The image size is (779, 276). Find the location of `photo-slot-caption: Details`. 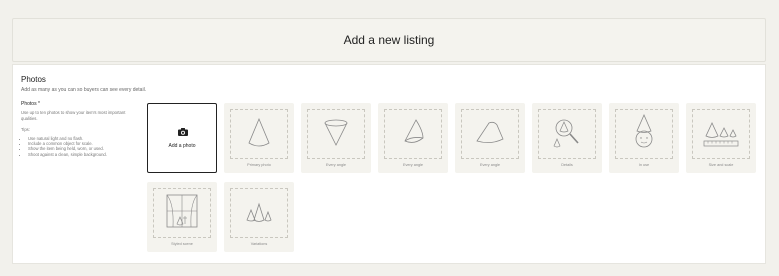

photo-slot-caption: Details is located at coordinates (567, 165).